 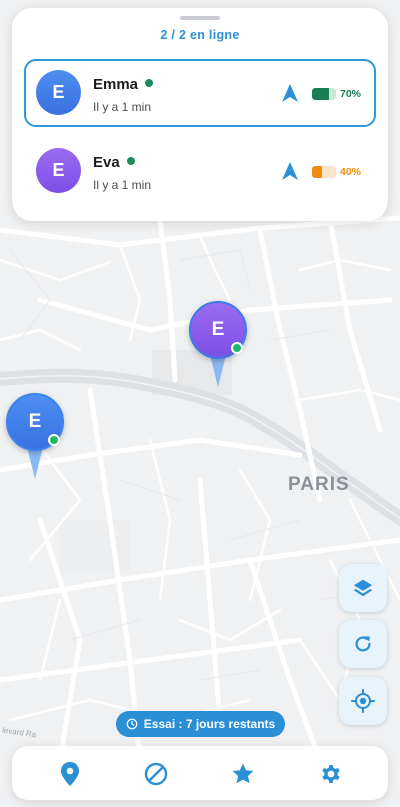 What do you see at coordinates (200, 93) in the screenshot?
I see `user-card-emma: E Emma Il y a 1 min 70%` at bounding box center [200, 93].